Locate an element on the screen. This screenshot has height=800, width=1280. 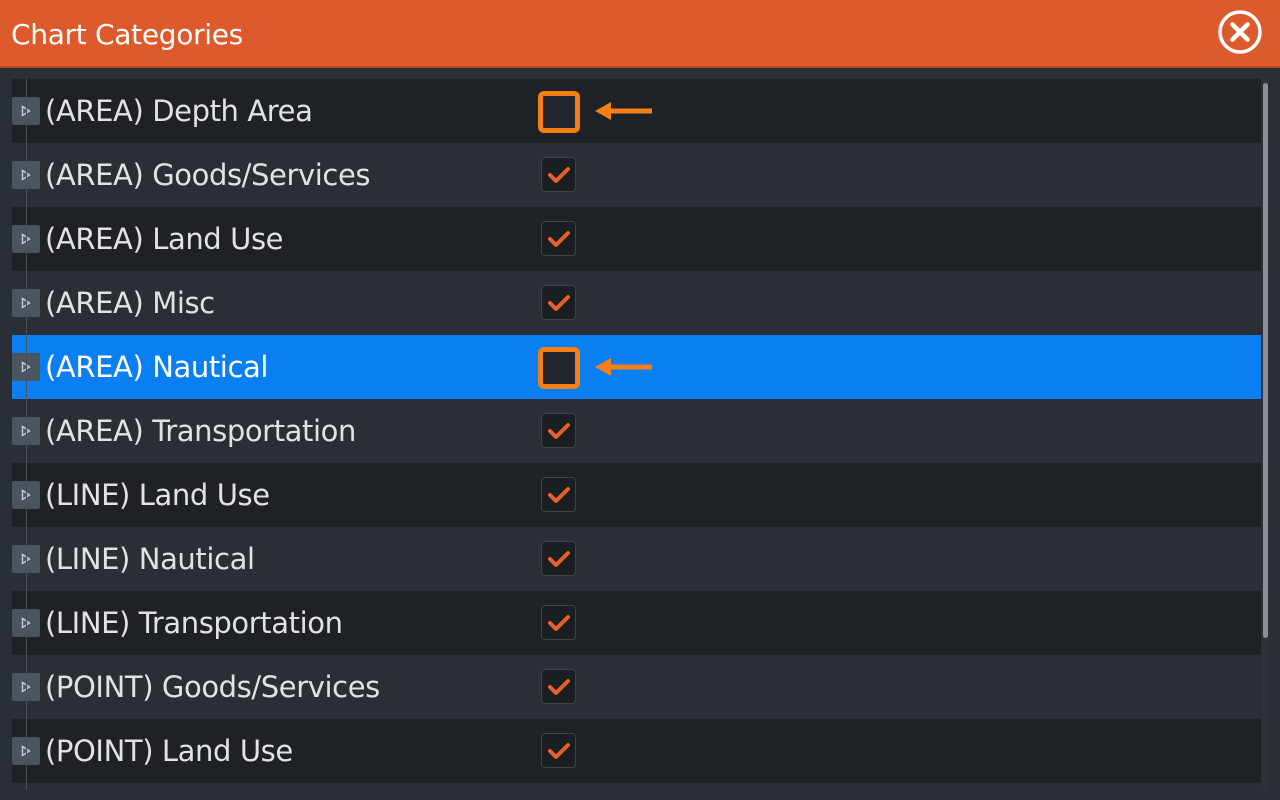
category-row: (AREA) Goods/Services is located at coordinates (636, 175).